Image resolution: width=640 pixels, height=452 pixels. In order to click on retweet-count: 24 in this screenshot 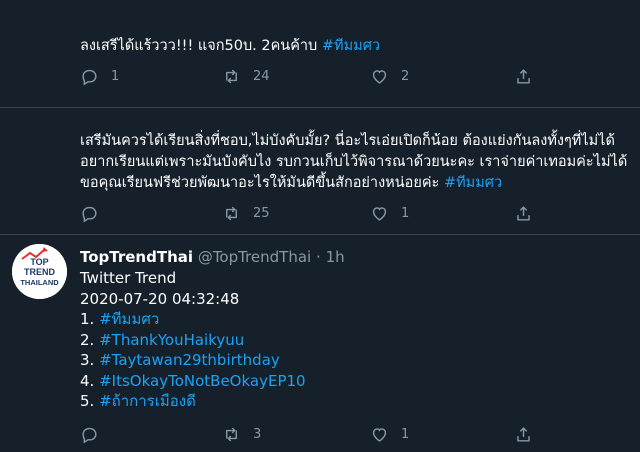, I will do `click(261, 76)`.